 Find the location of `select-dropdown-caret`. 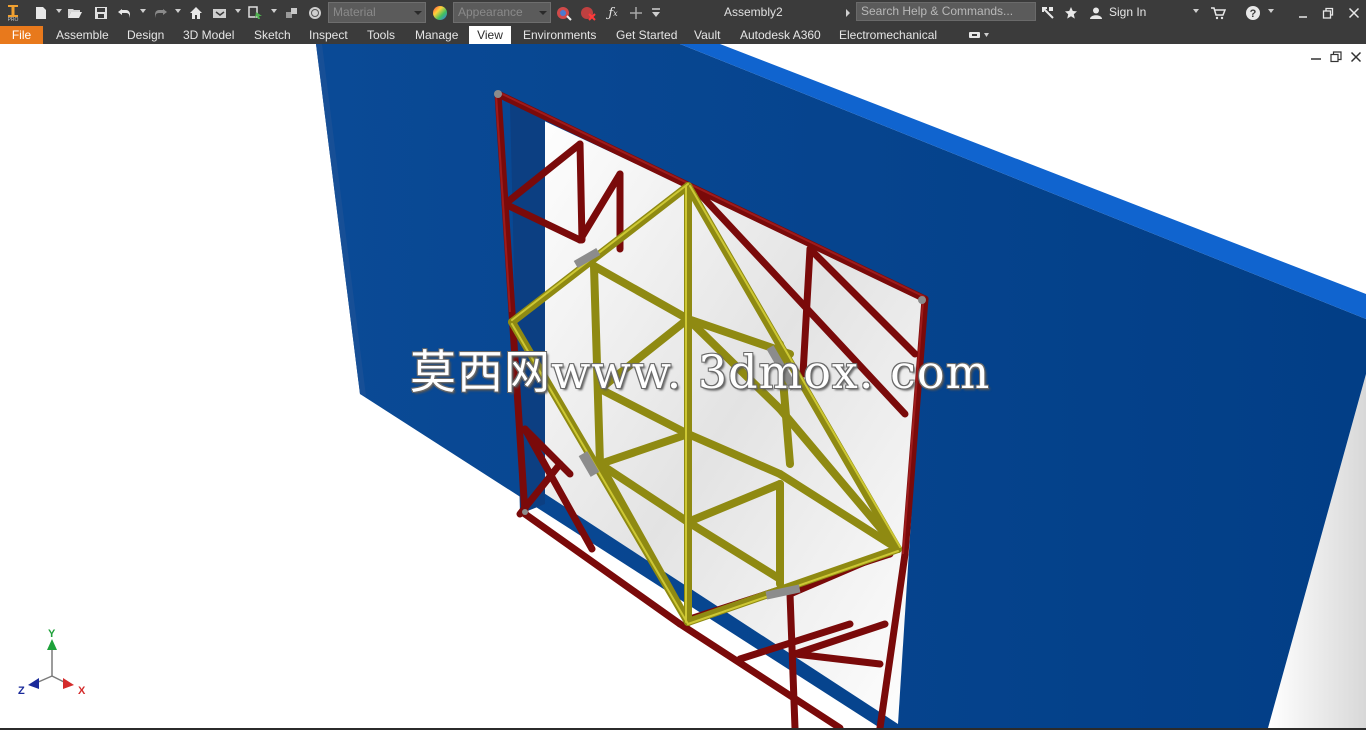

select-dropdown-caret is located at coordinates (274, 11).